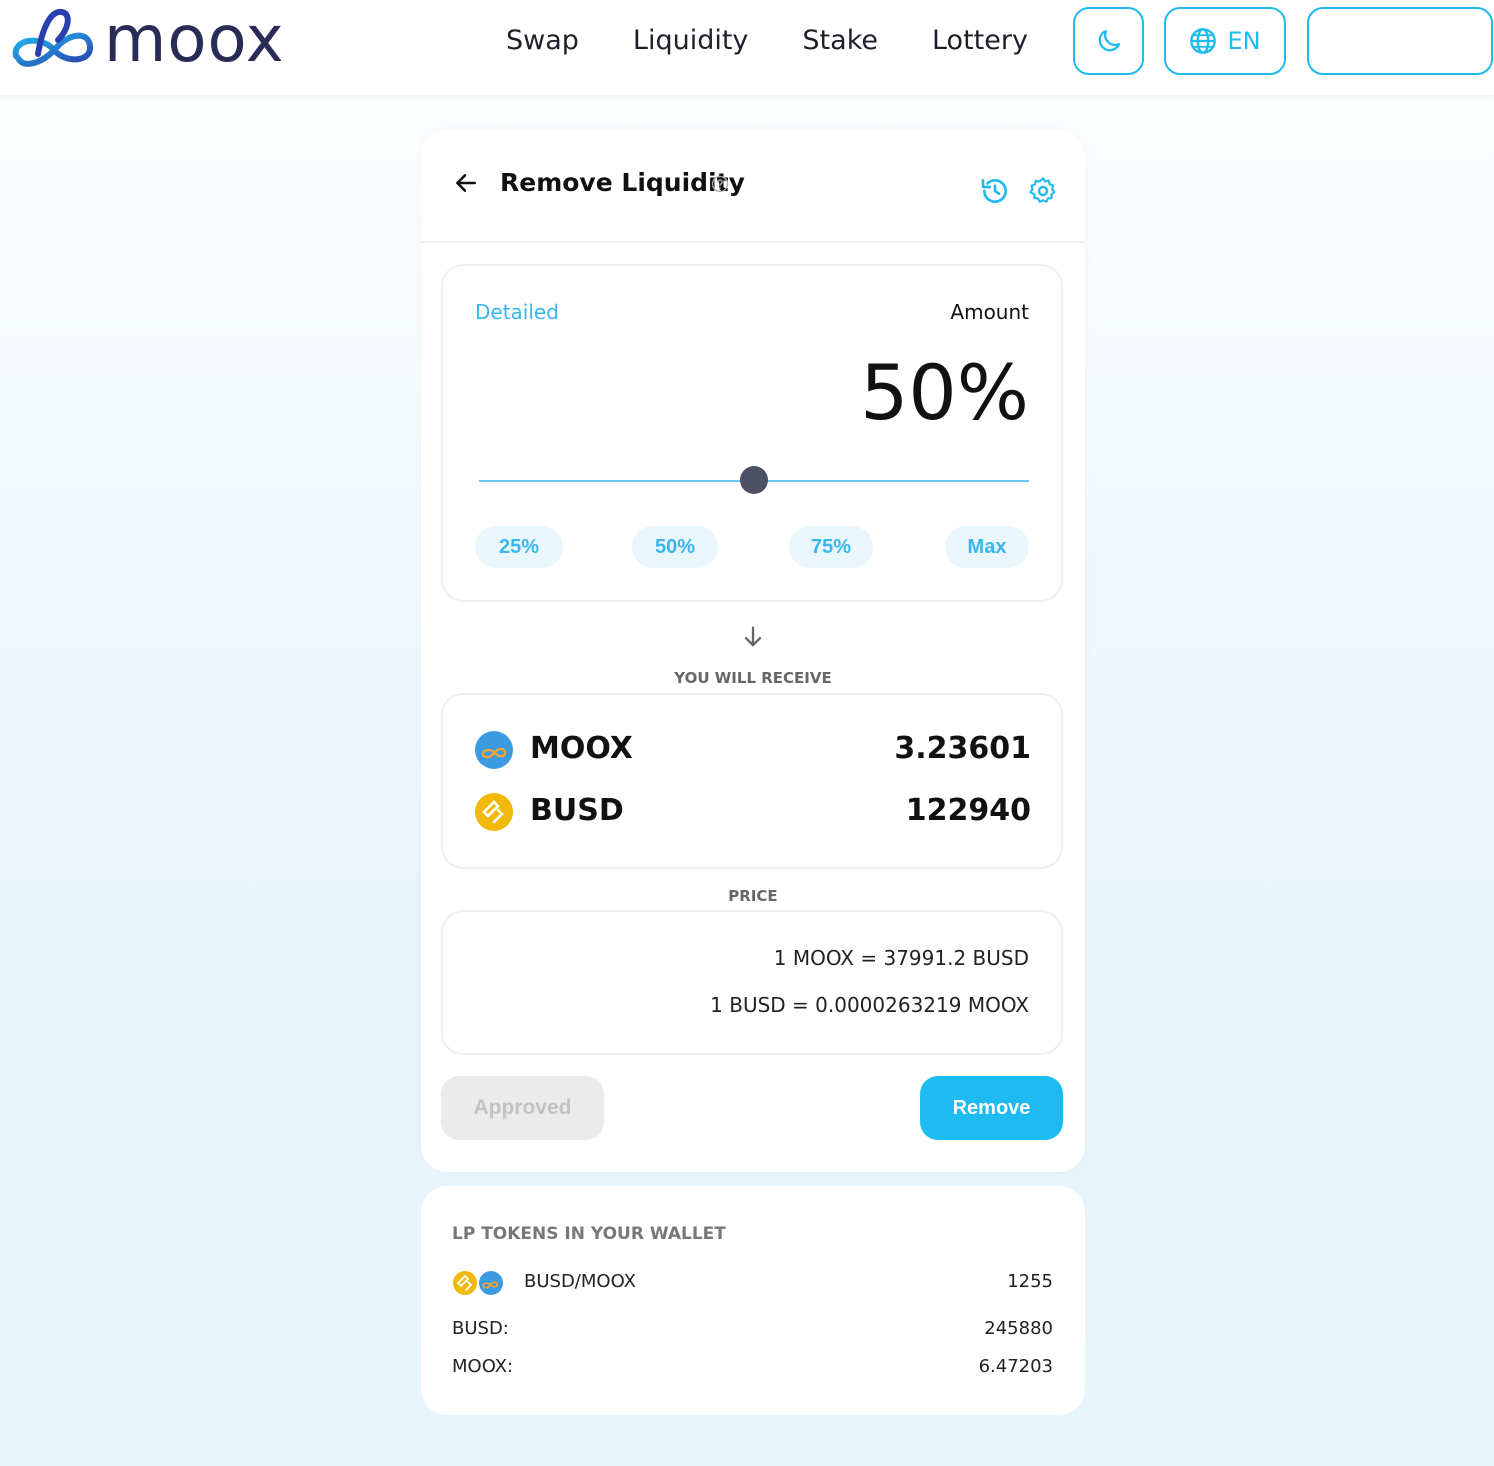 The width and height of the screenshot is (1494, 1466). Describe the element at coordinates (753, 678) in the screenshot. I see `receive-label: YOU WILL RECEIVE` at that location.